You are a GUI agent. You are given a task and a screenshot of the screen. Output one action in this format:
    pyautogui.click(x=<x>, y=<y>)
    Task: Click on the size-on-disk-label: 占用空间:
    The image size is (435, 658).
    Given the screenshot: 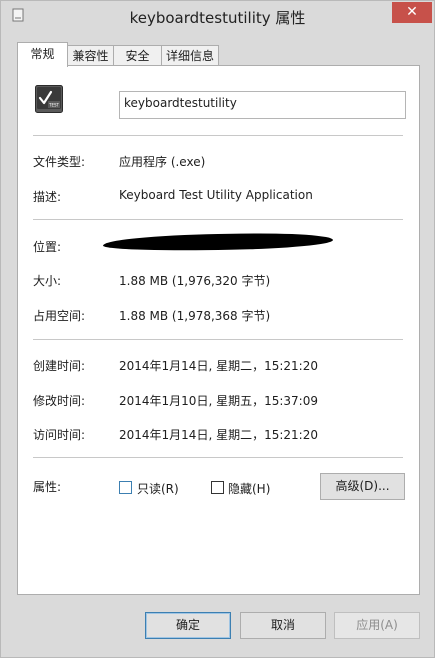 What is the action you would take?
    pyautogui.click(x=59, y=316)
    